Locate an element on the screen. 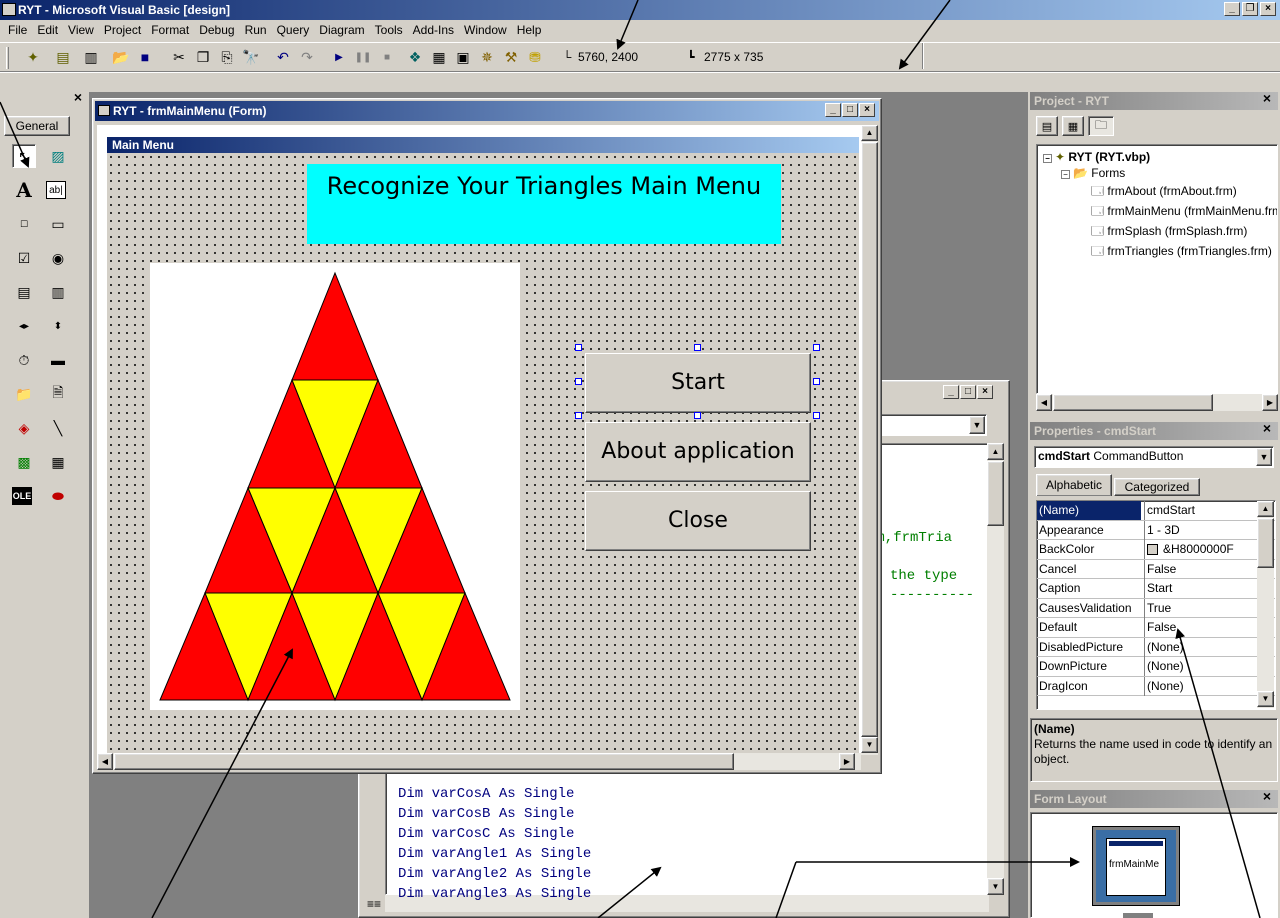 The image size is (1280, 918). procedure-dropdown: ▼ is located at coordinates (933, 425).